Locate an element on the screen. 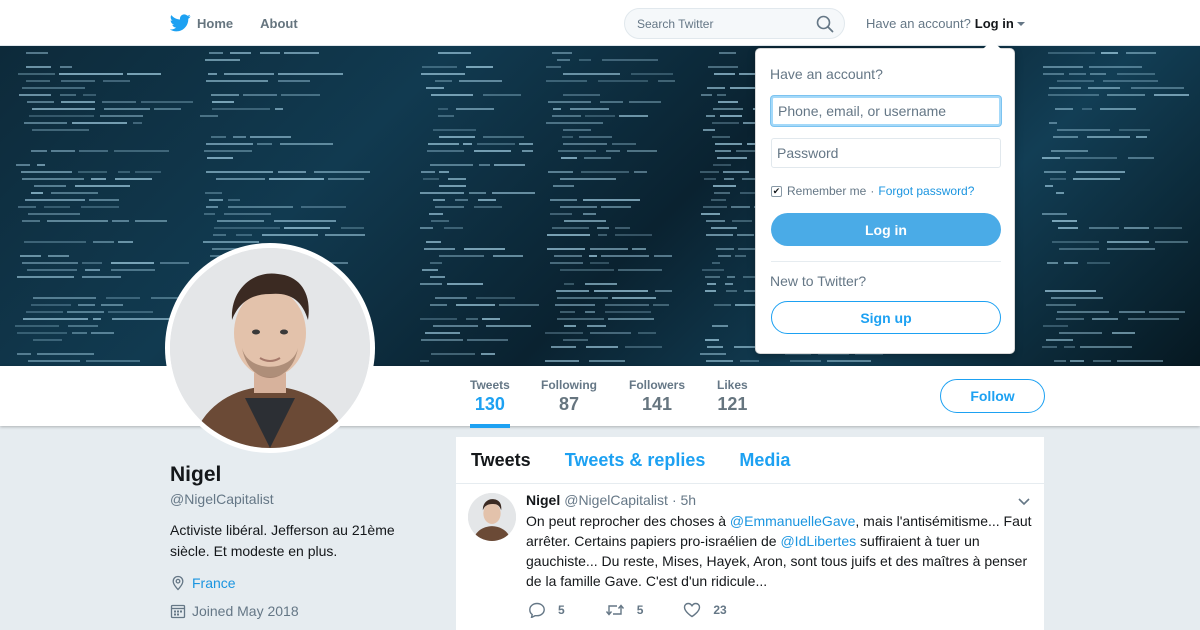 The width and height of the screenshot is (1200, 630). dropdown-divider is located at coordinates (886, 261).